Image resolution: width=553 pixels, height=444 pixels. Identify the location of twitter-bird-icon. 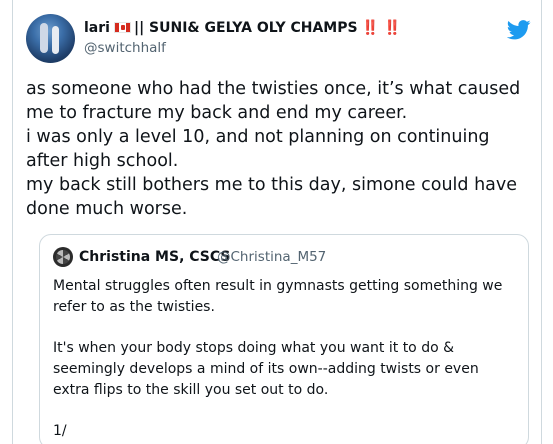
(519, 30).